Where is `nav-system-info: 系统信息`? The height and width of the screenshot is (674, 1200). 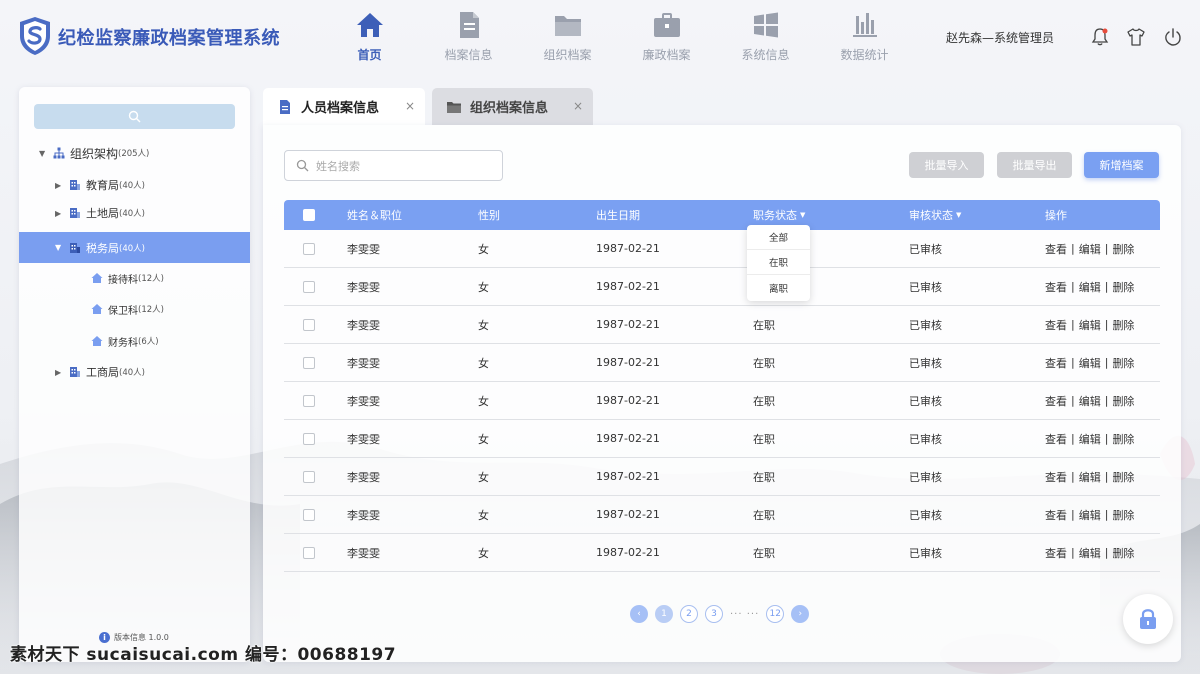
nav-system-info: 系统信息 is located at coordinates (765, 38).